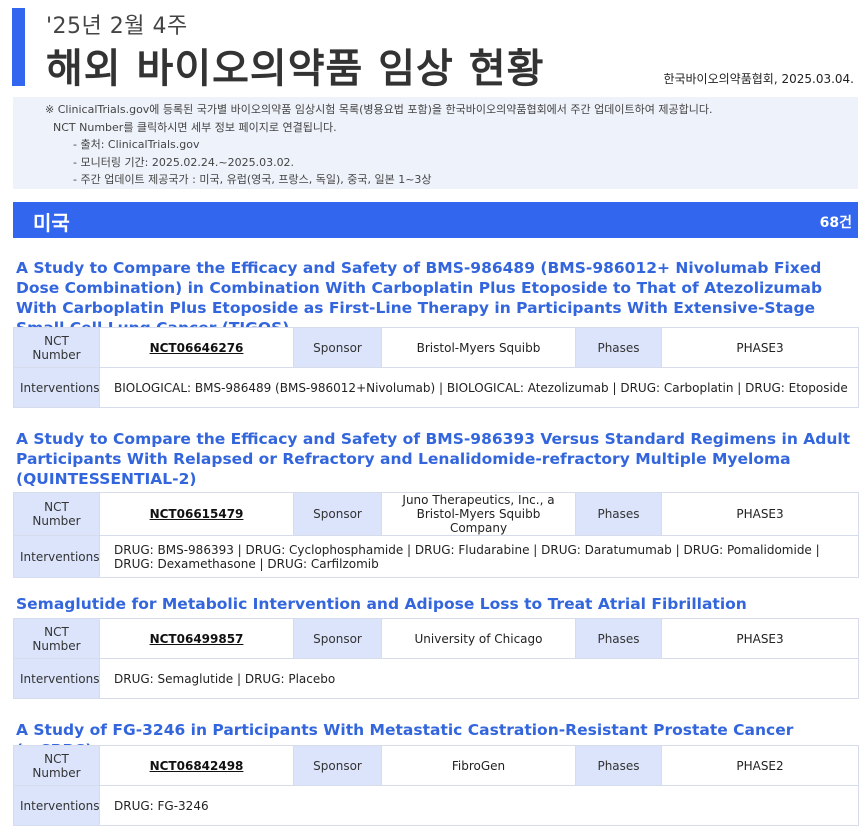  What do you see at coordinates (478, 347) in the screenshot?
I see `sponsor-value: Bristol-Myers Squibb` at bounding box center [478, 347].